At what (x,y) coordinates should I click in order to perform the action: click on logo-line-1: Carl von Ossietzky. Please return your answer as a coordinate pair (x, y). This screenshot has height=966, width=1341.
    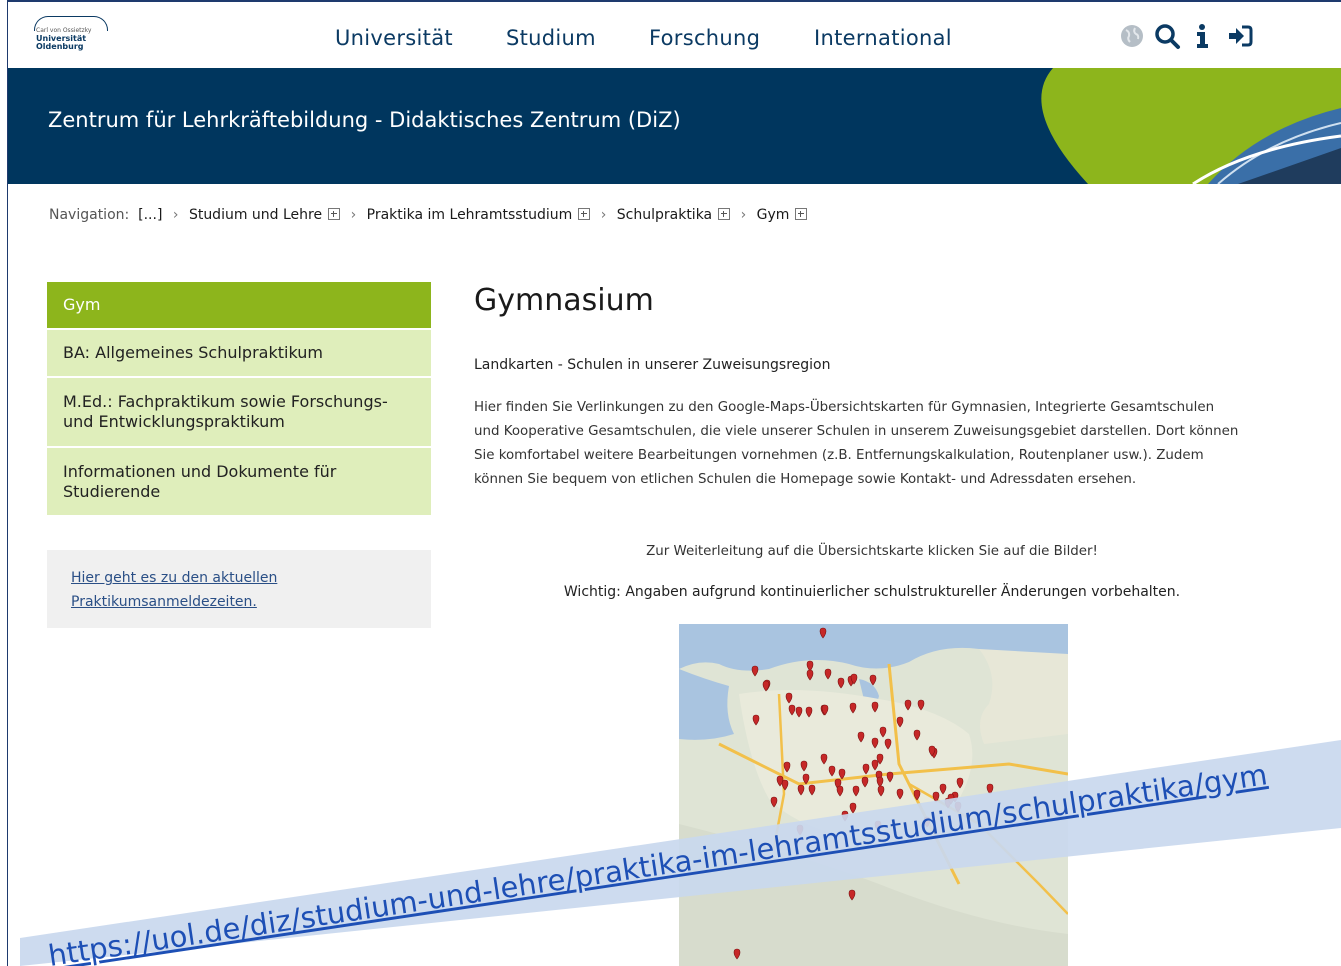
    Looking at the image, I should click on (64, 30).